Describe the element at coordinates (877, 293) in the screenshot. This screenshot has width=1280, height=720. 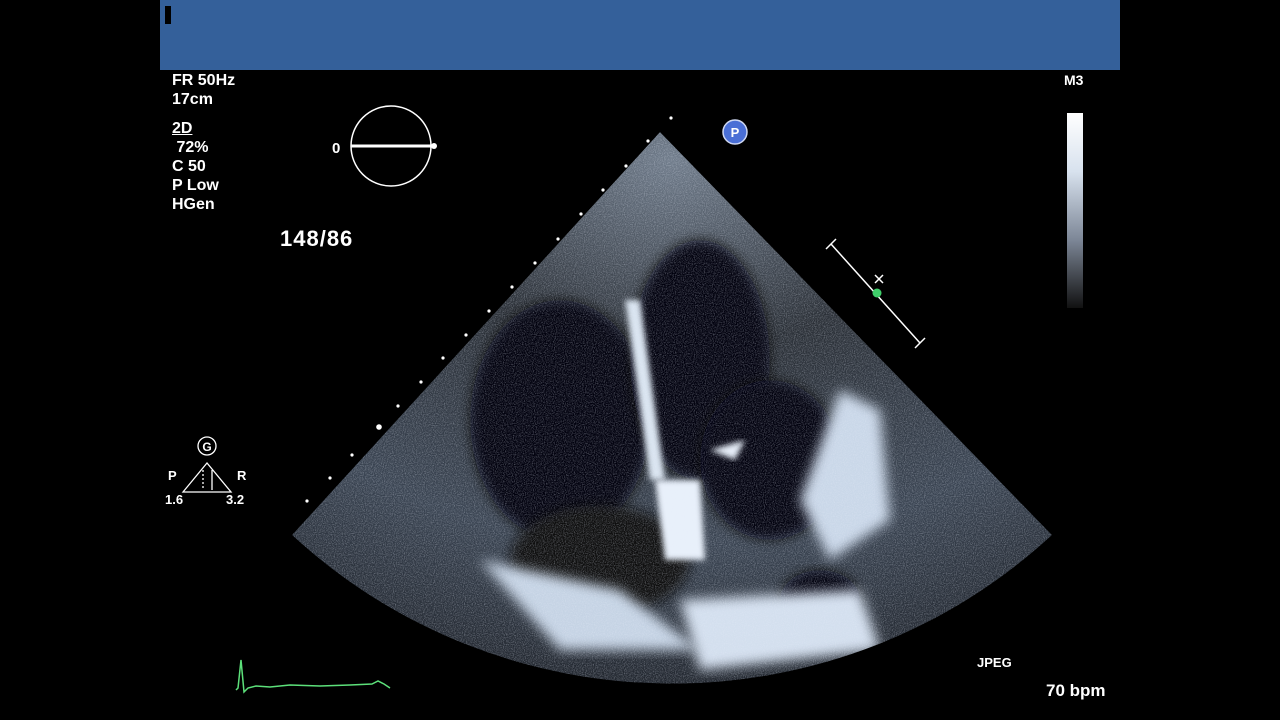
I see `caliper-dot-icon` at that location.